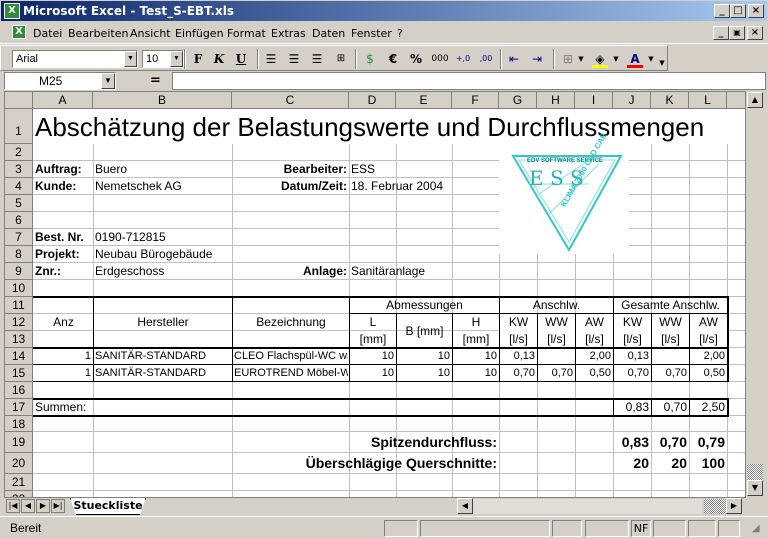 Image resolution: width=768 pixels, height=538 pixels. What do you see at coordinates (424, 331) in the screenshot?
I see `header-b: B [mm]` at bounding box center [424, 331].